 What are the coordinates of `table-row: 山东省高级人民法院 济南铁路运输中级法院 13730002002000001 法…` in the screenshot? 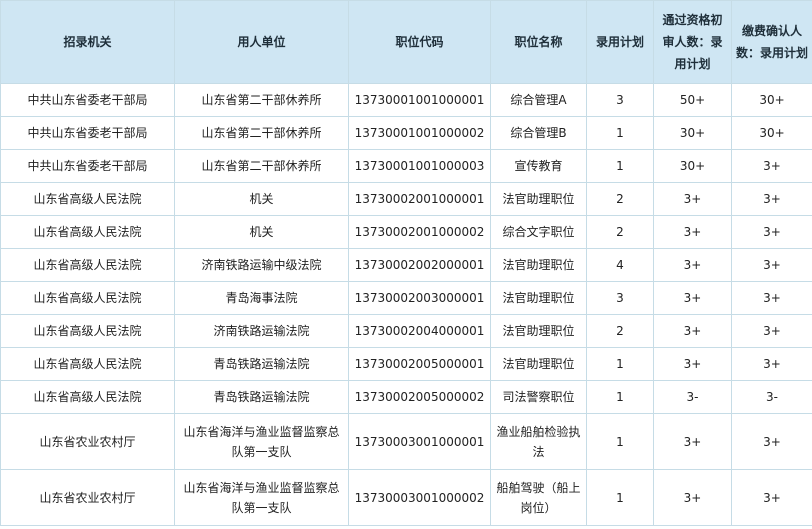 It's located at (406, 265).